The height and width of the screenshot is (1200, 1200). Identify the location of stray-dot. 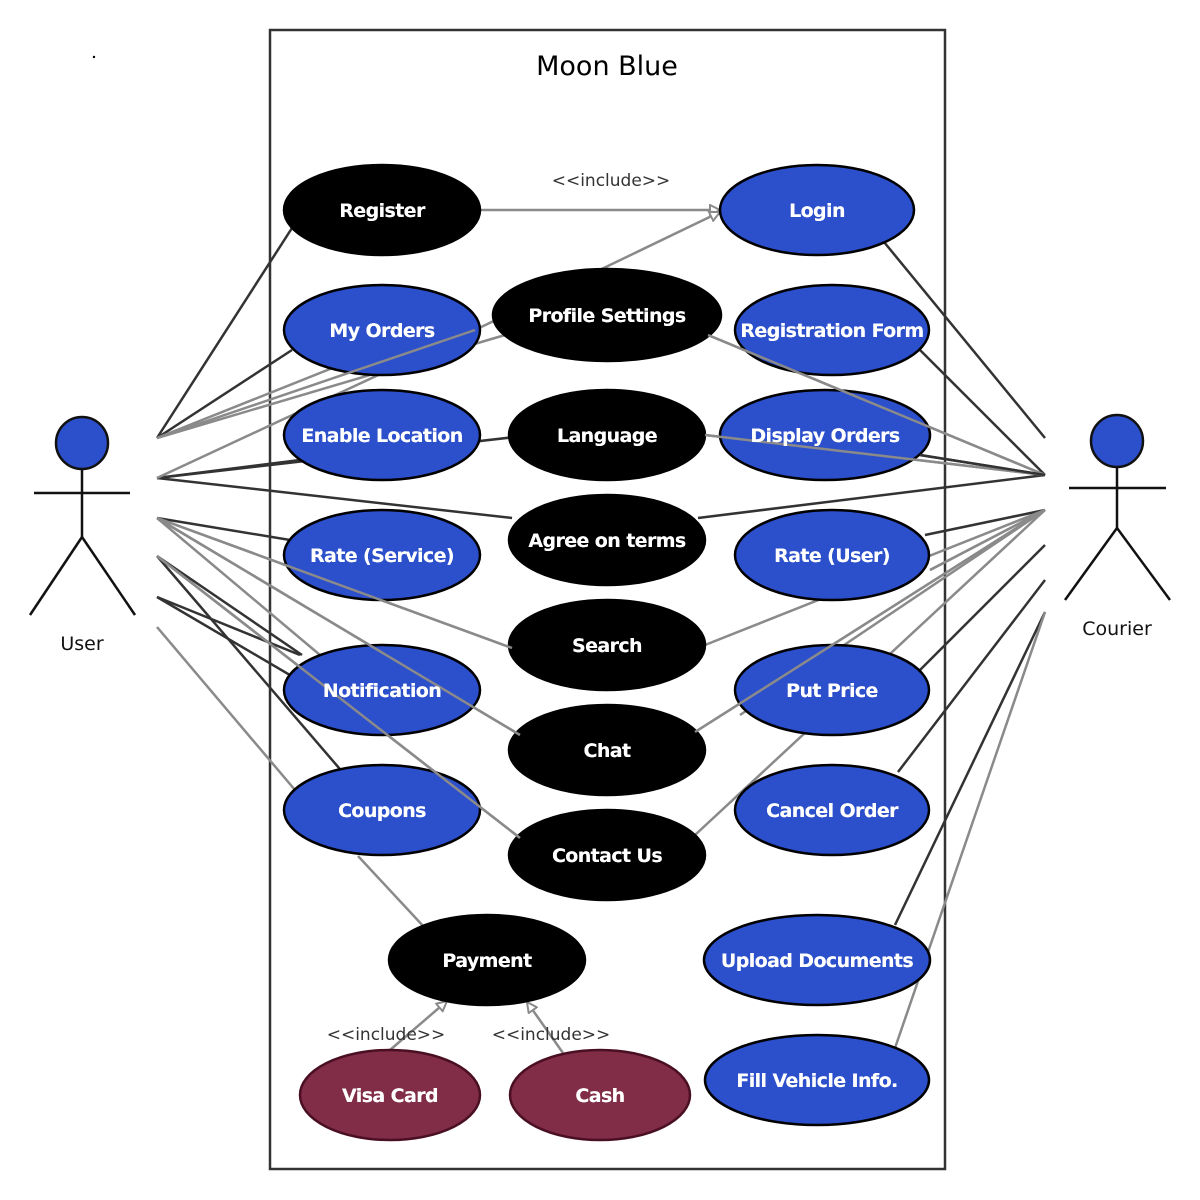
(94, 57).